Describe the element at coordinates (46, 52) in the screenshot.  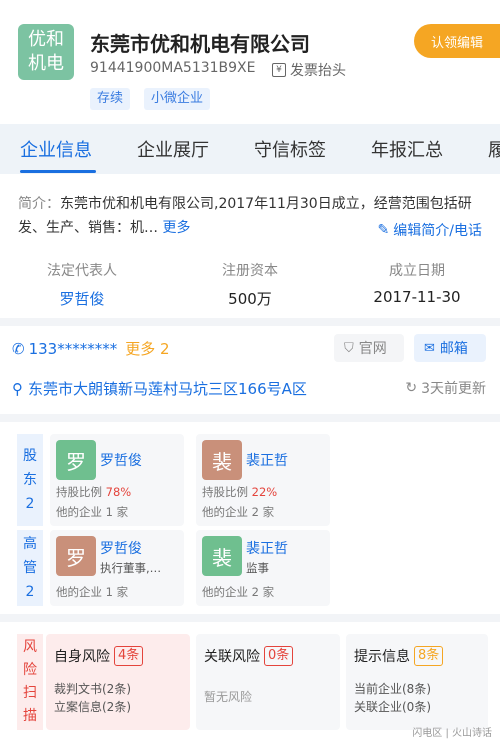
I see `company-logo: 优和 机电` at that location.